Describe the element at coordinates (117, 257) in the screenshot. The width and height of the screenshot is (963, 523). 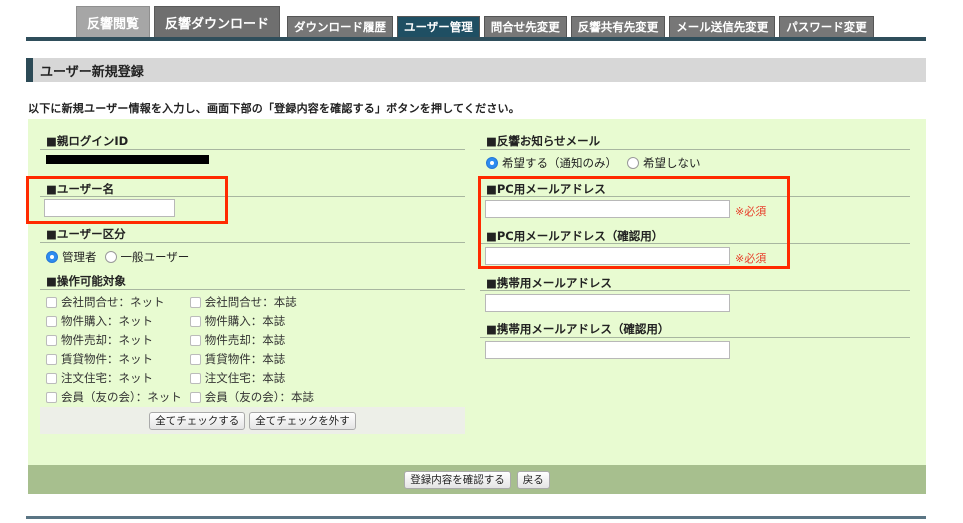
I see `user-type-radio-group: 管理者 一般ユーザー` at that location.